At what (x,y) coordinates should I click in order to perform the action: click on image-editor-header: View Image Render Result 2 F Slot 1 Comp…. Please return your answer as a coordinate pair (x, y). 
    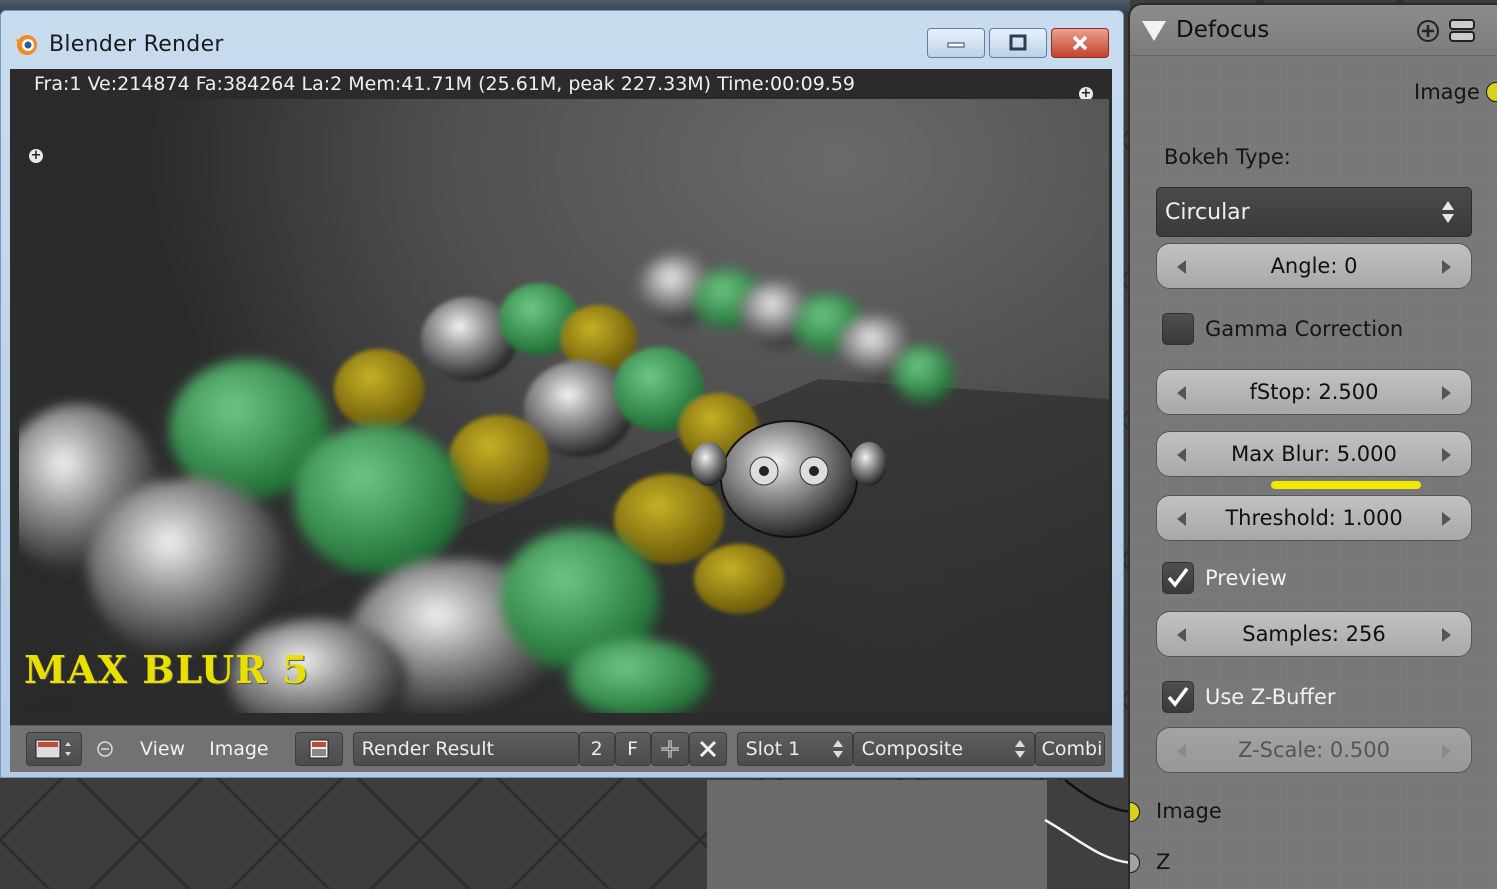
    Looking at the image, I should click on (561, 748).